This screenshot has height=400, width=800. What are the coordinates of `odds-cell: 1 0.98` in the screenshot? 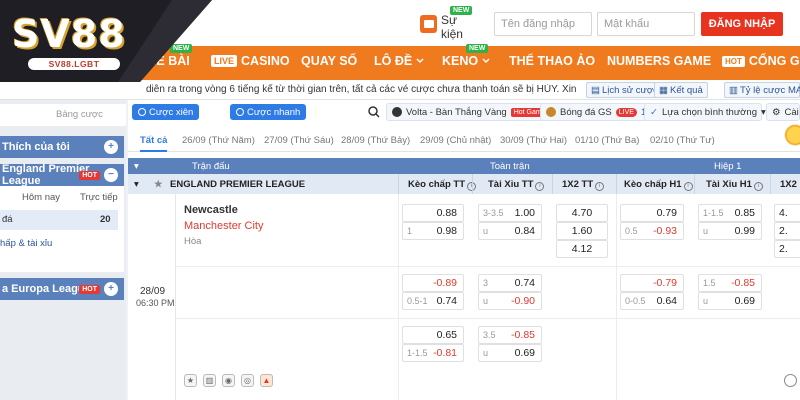 It's located at (433, 231).